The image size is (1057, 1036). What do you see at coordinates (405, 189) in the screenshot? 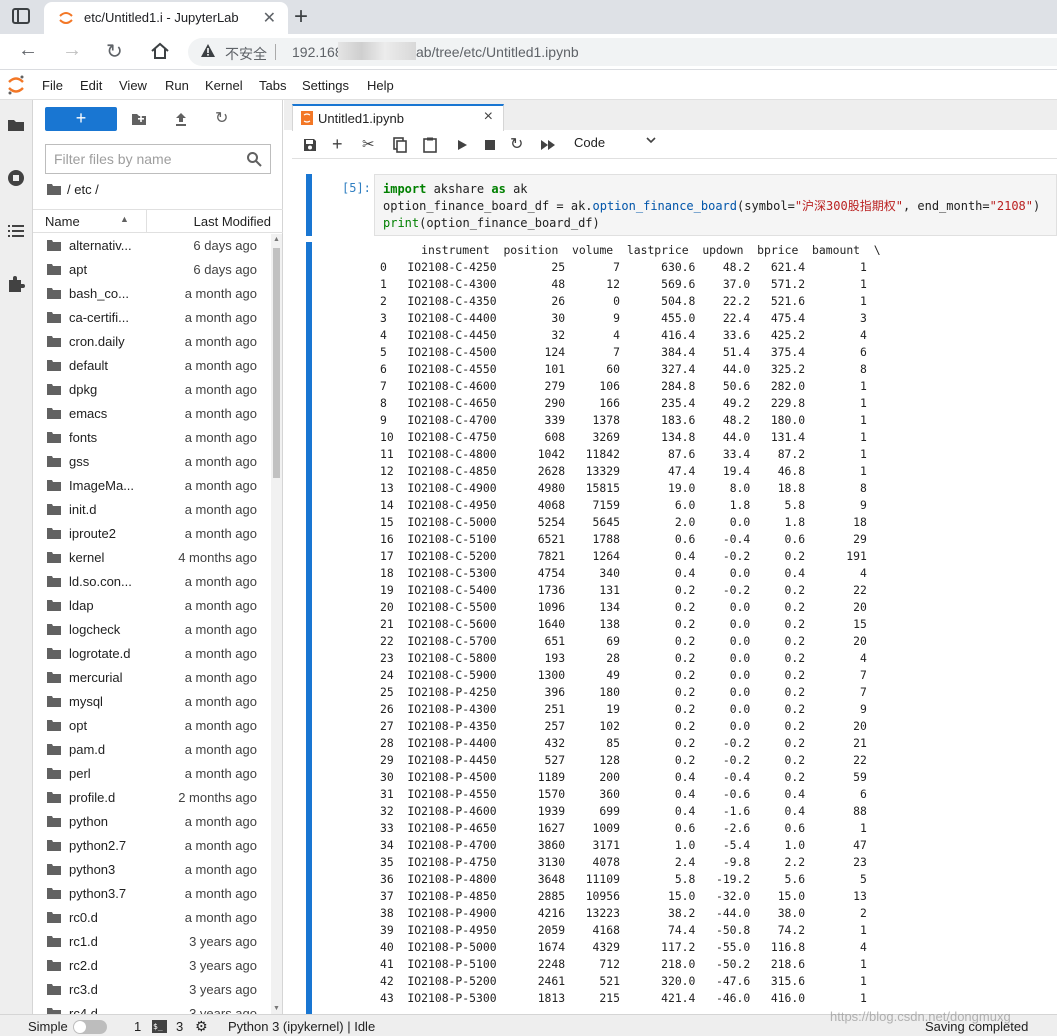
I see `code-token: import` at bounding box center [405, 189].